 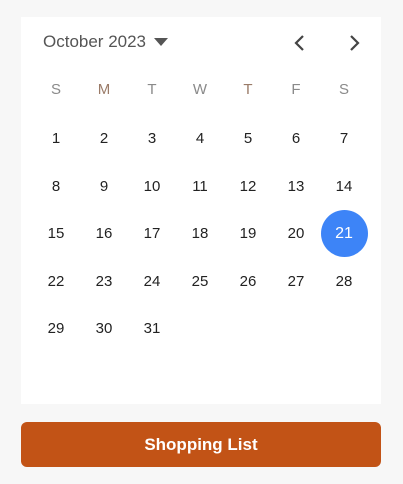 I want to click on day-cell: 1, so click(x=56, y=139).